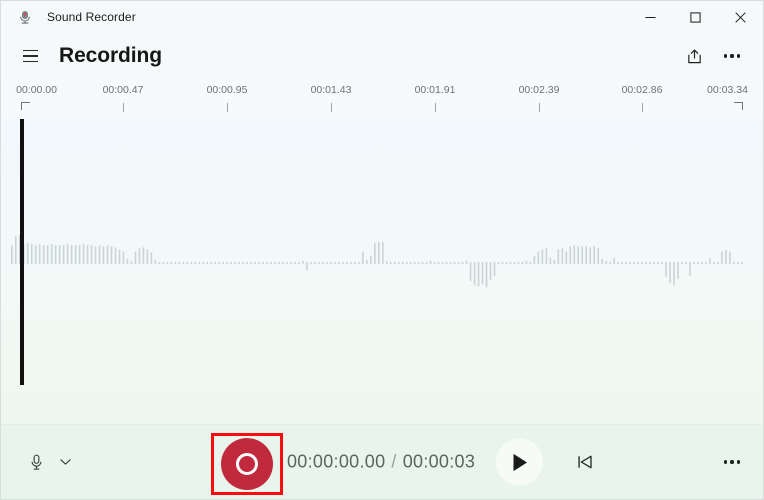 The width and height of the screenshot is (764, 500). Describe the element at coordinates (740, 17) in the screenshot. I see `close-button` at that location.